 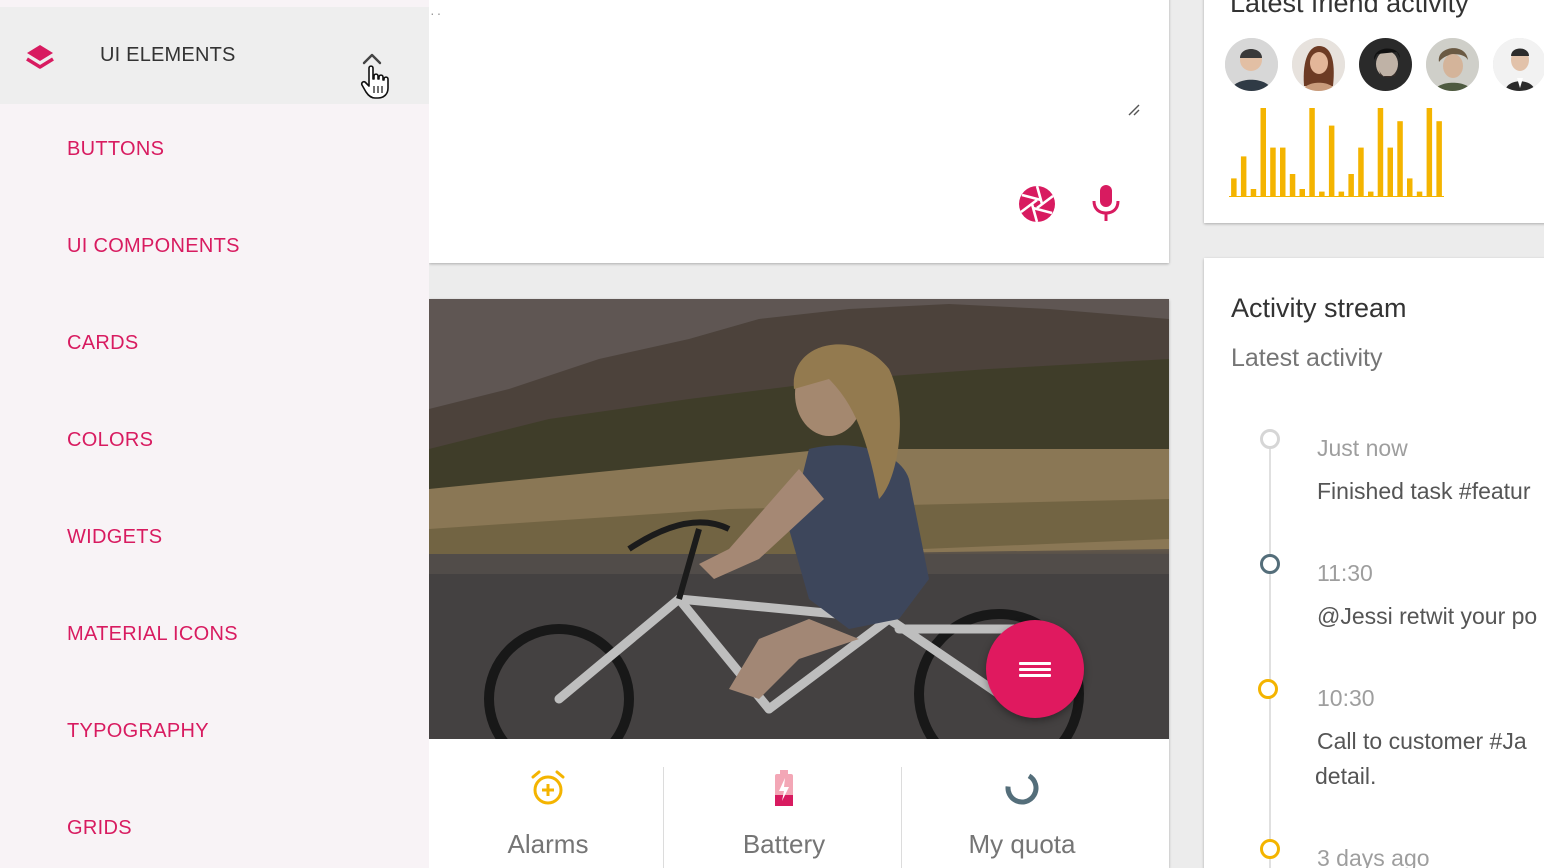 I want to click on friend-activity-title: Latest friend activity, so click(x=1349, y=9).